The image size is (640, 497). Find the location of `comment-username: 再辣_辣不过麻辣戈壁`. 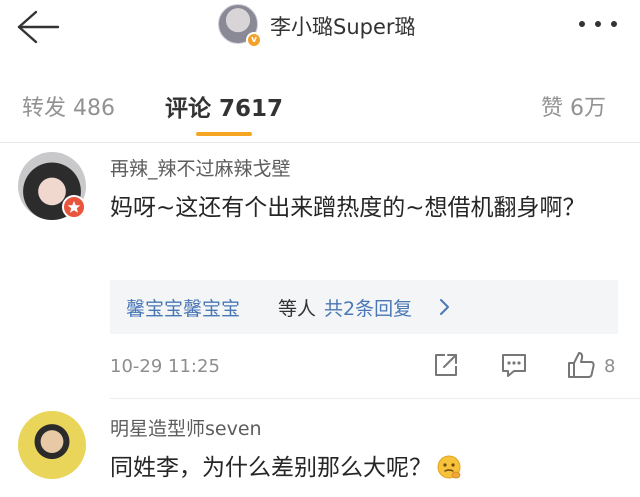

comment-username: 再辣_辣不过麻辣戈壁 is located at coordinates (200, 167).